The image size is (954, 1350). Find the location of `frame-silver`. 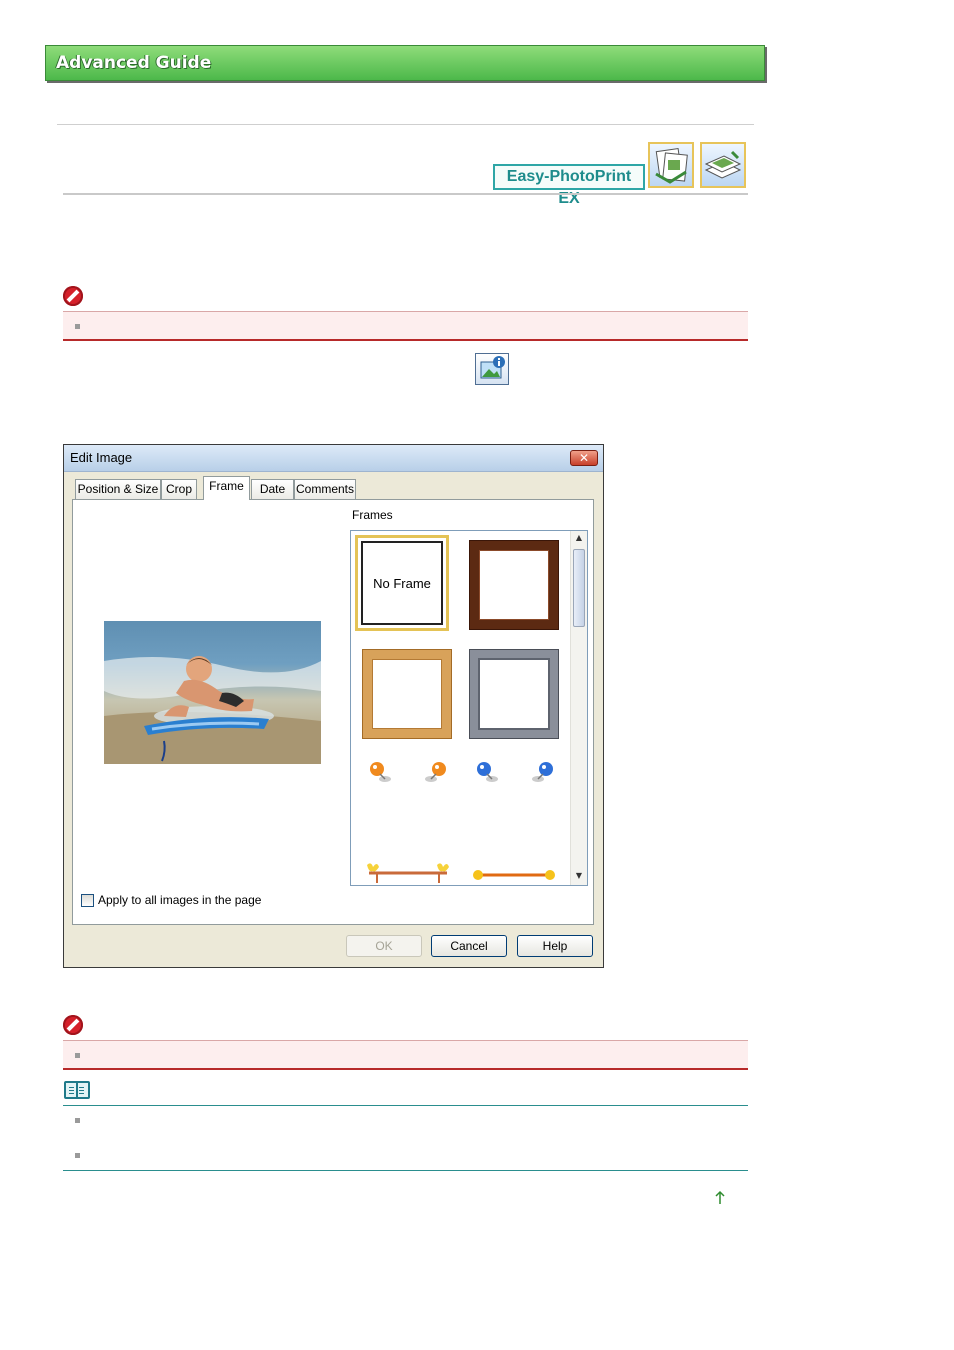

frame-silver is located at coordinates (514, 694).